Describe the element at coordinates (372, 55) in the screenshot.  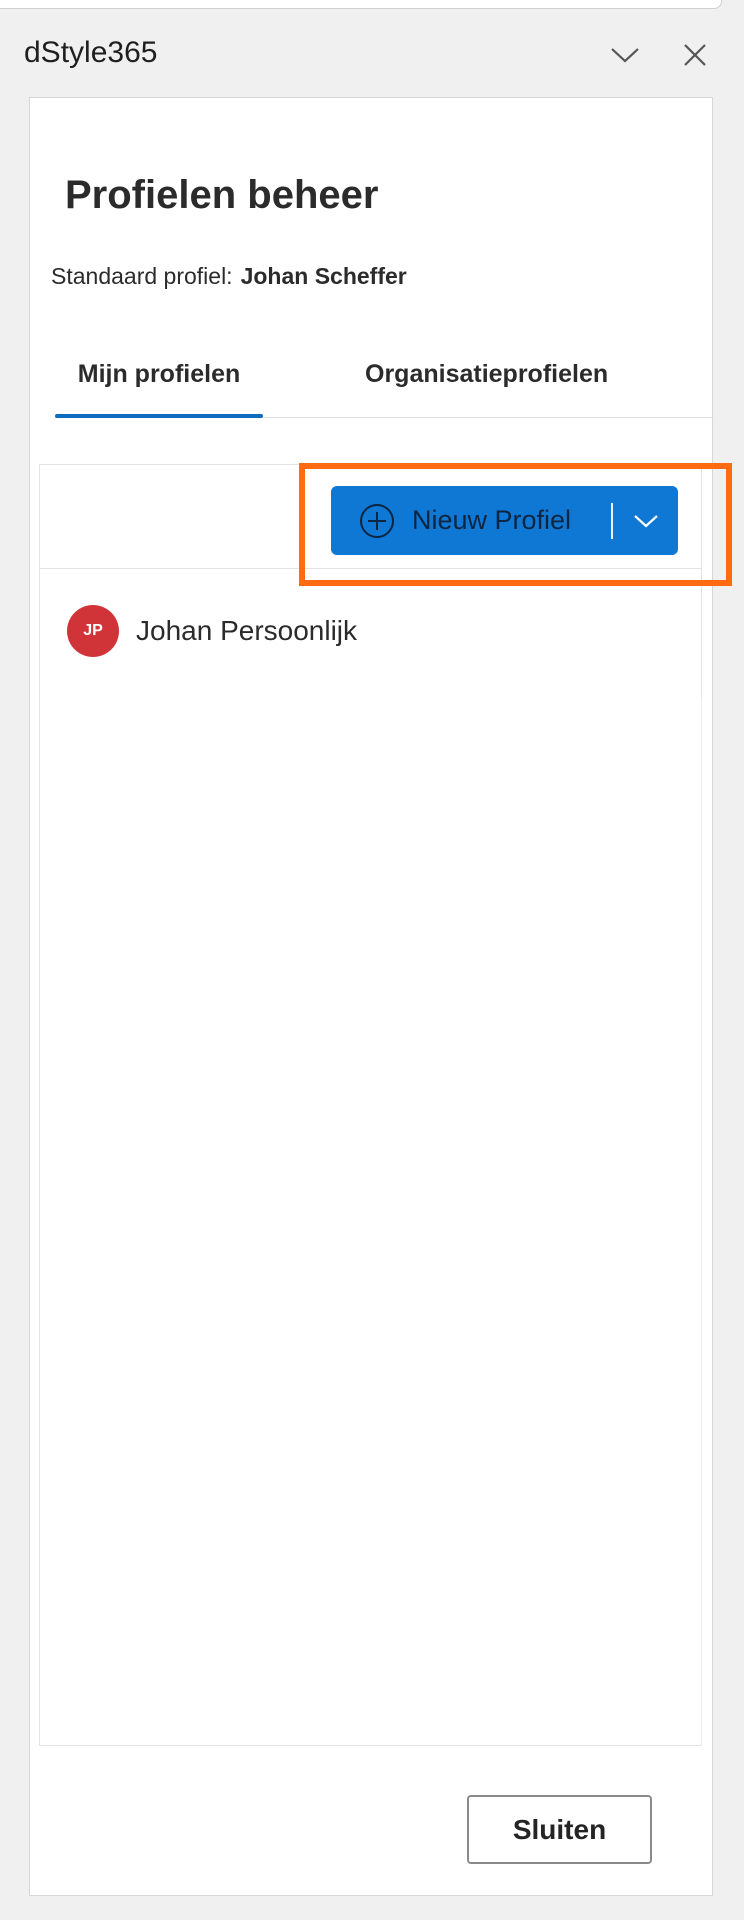
I see `task-pane-header: dStyle365` at that location.